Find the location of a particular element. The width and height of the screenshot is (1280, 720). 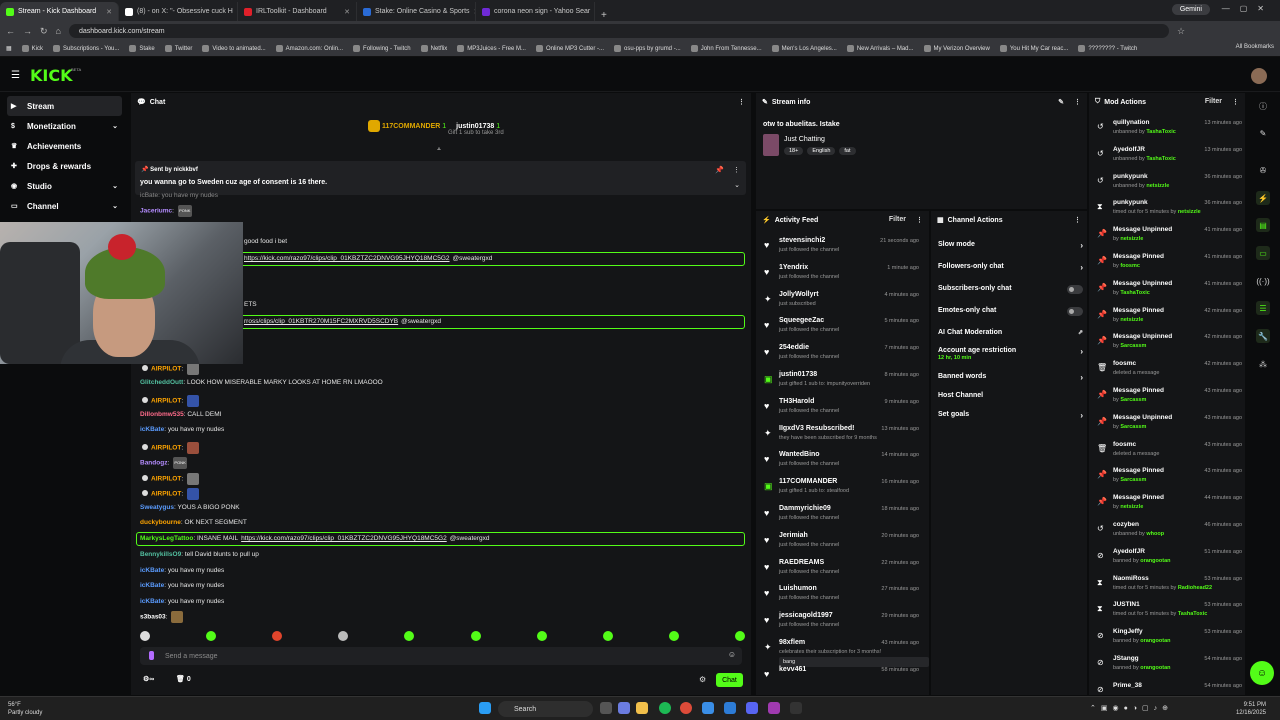

browser-tab: Stream - Kick Dashboard ✕ is located at coordinates (59, 11).